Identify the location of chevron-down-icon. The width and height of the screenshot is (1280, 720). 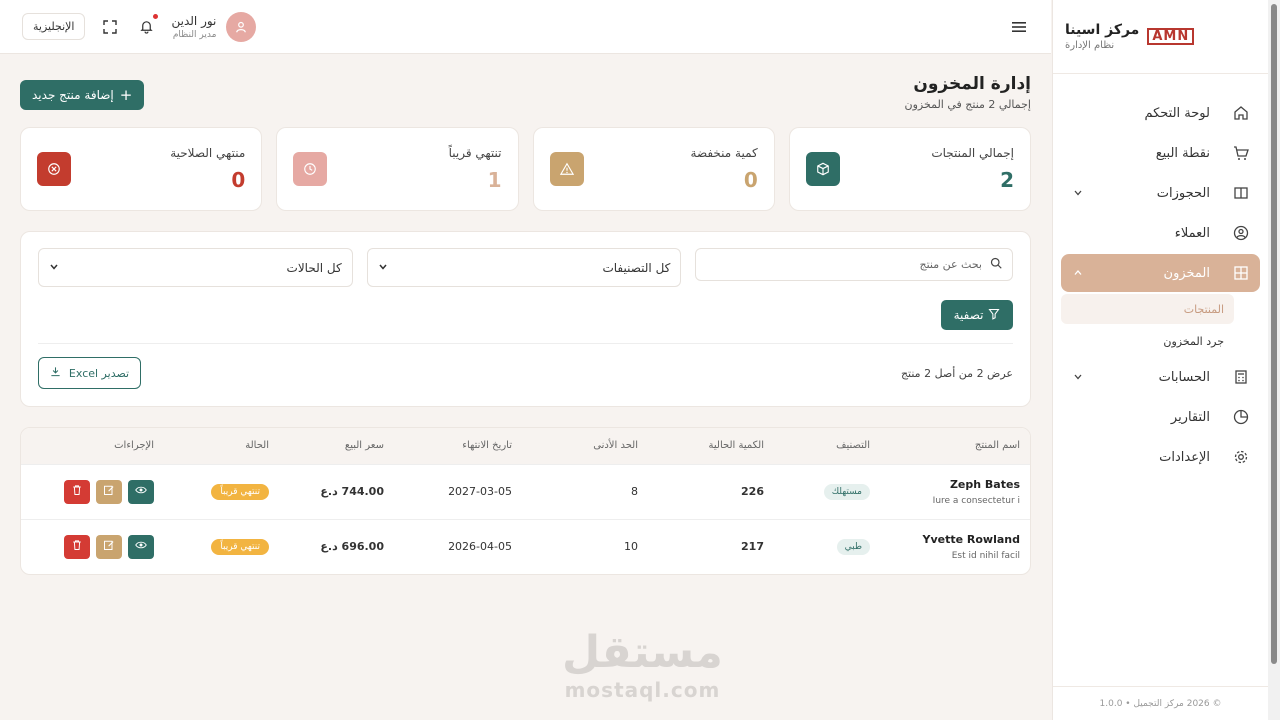
(1078, 377).